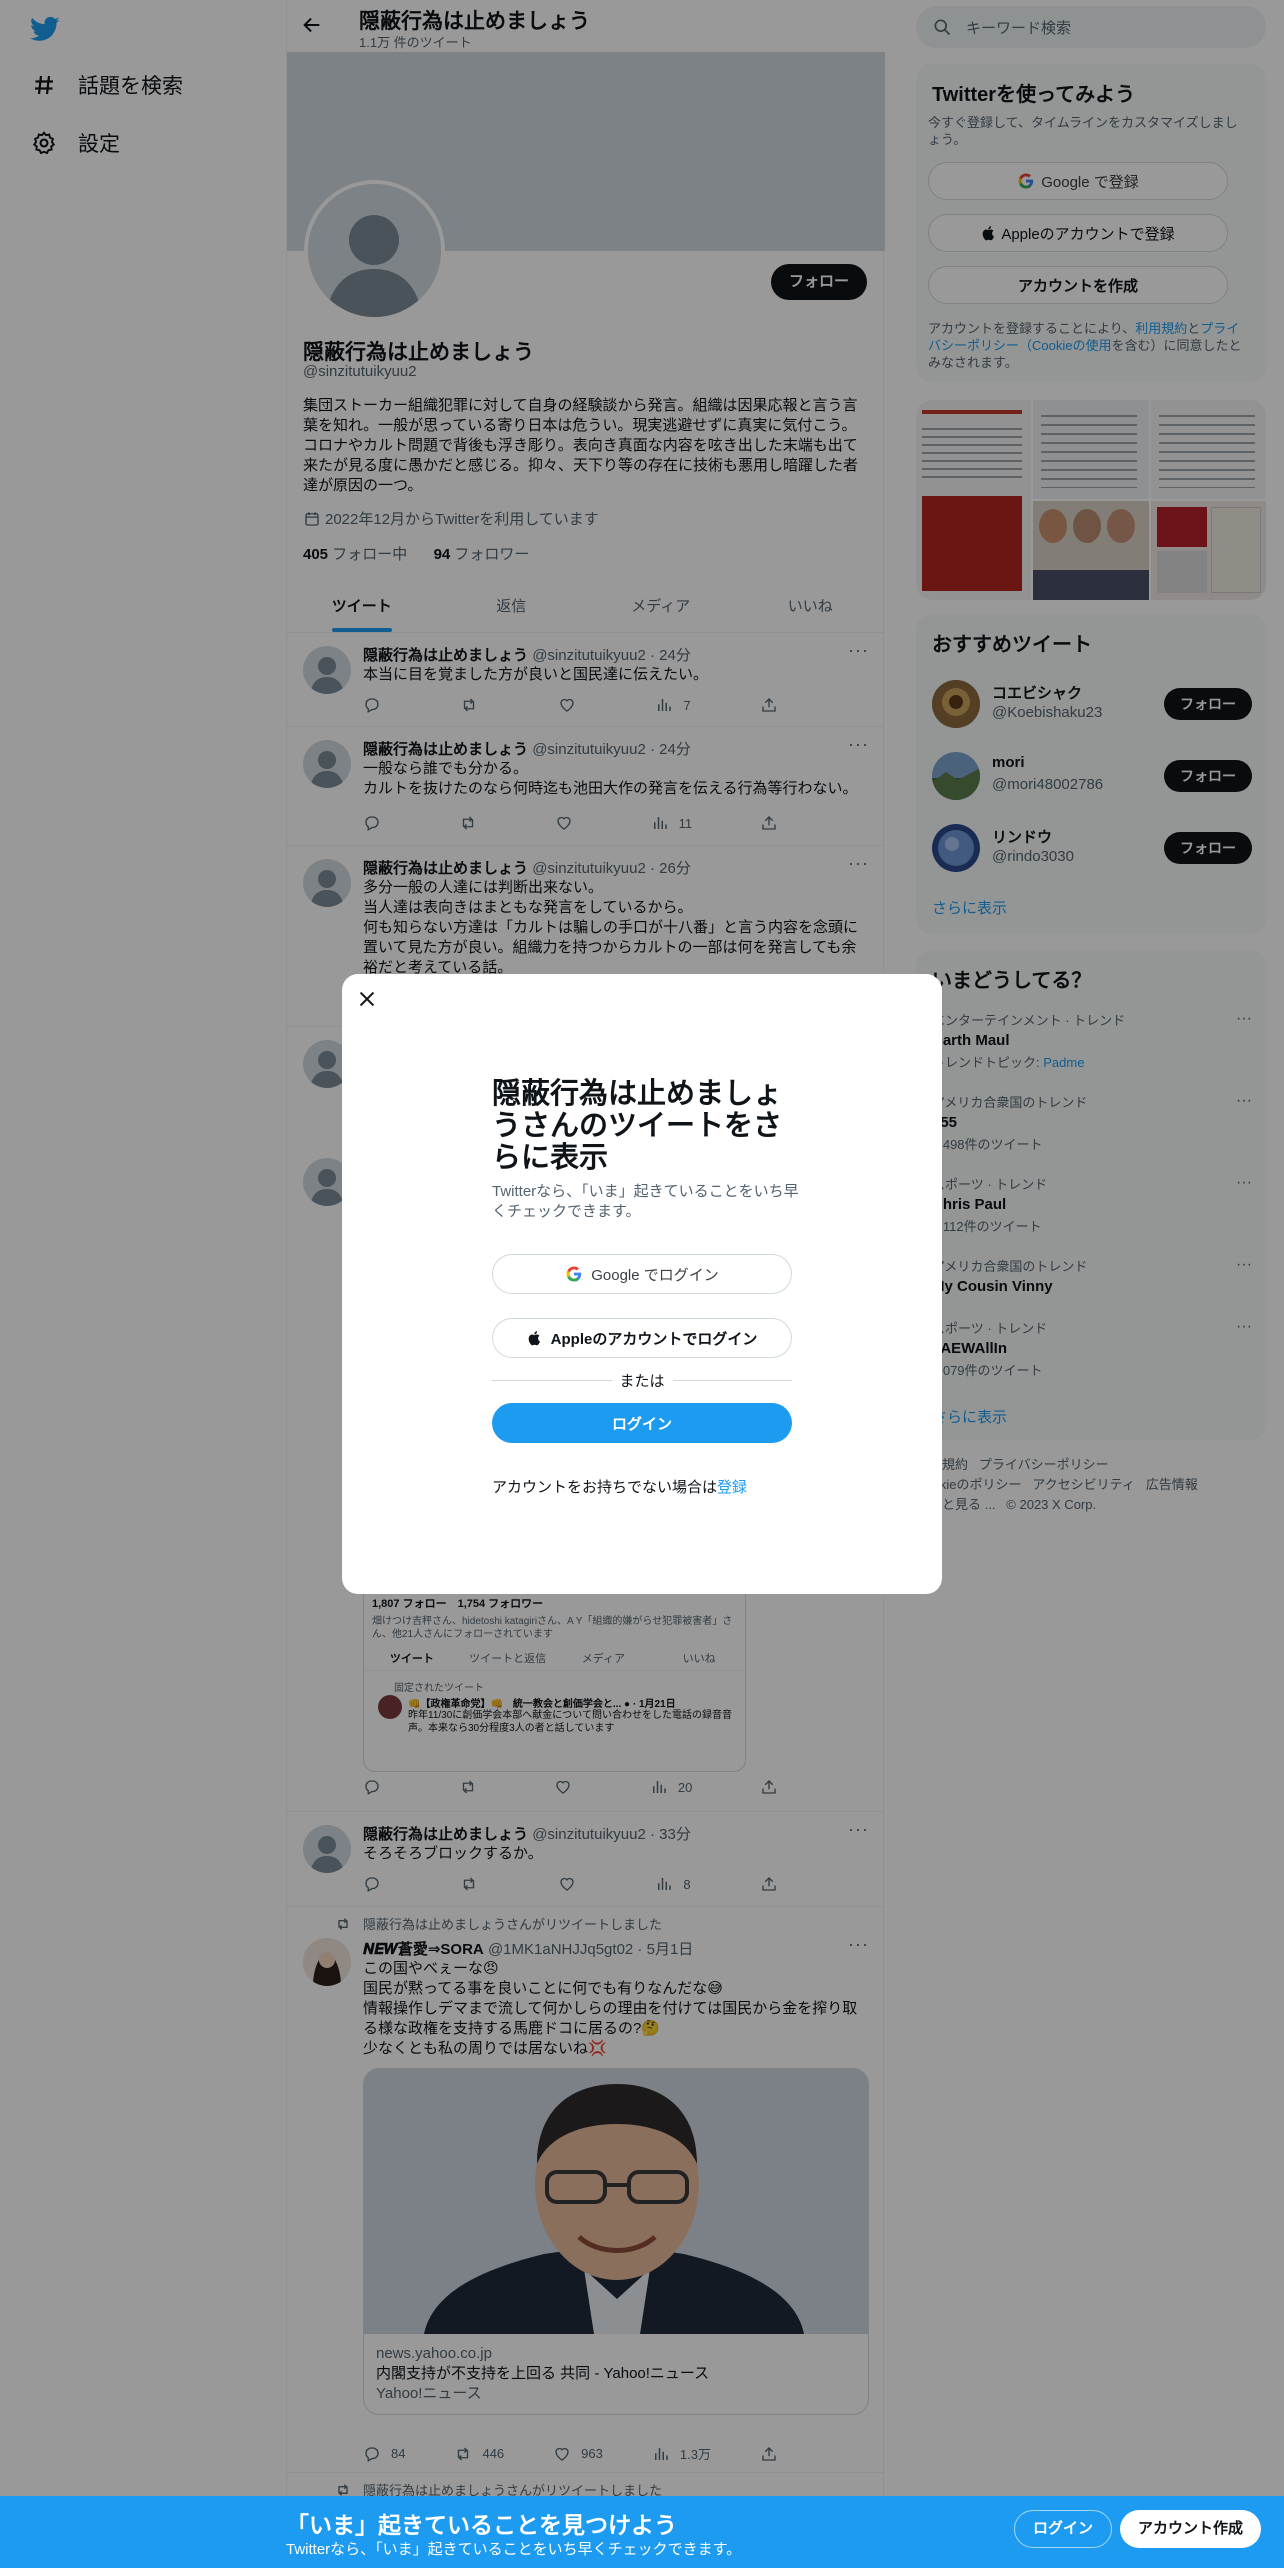  What do you see at coordinates (605, 1487) in the screenshot?
I see `signup-prompt-text: アカウントをお持ちでない場合は` at bounding box center [605, 1487].